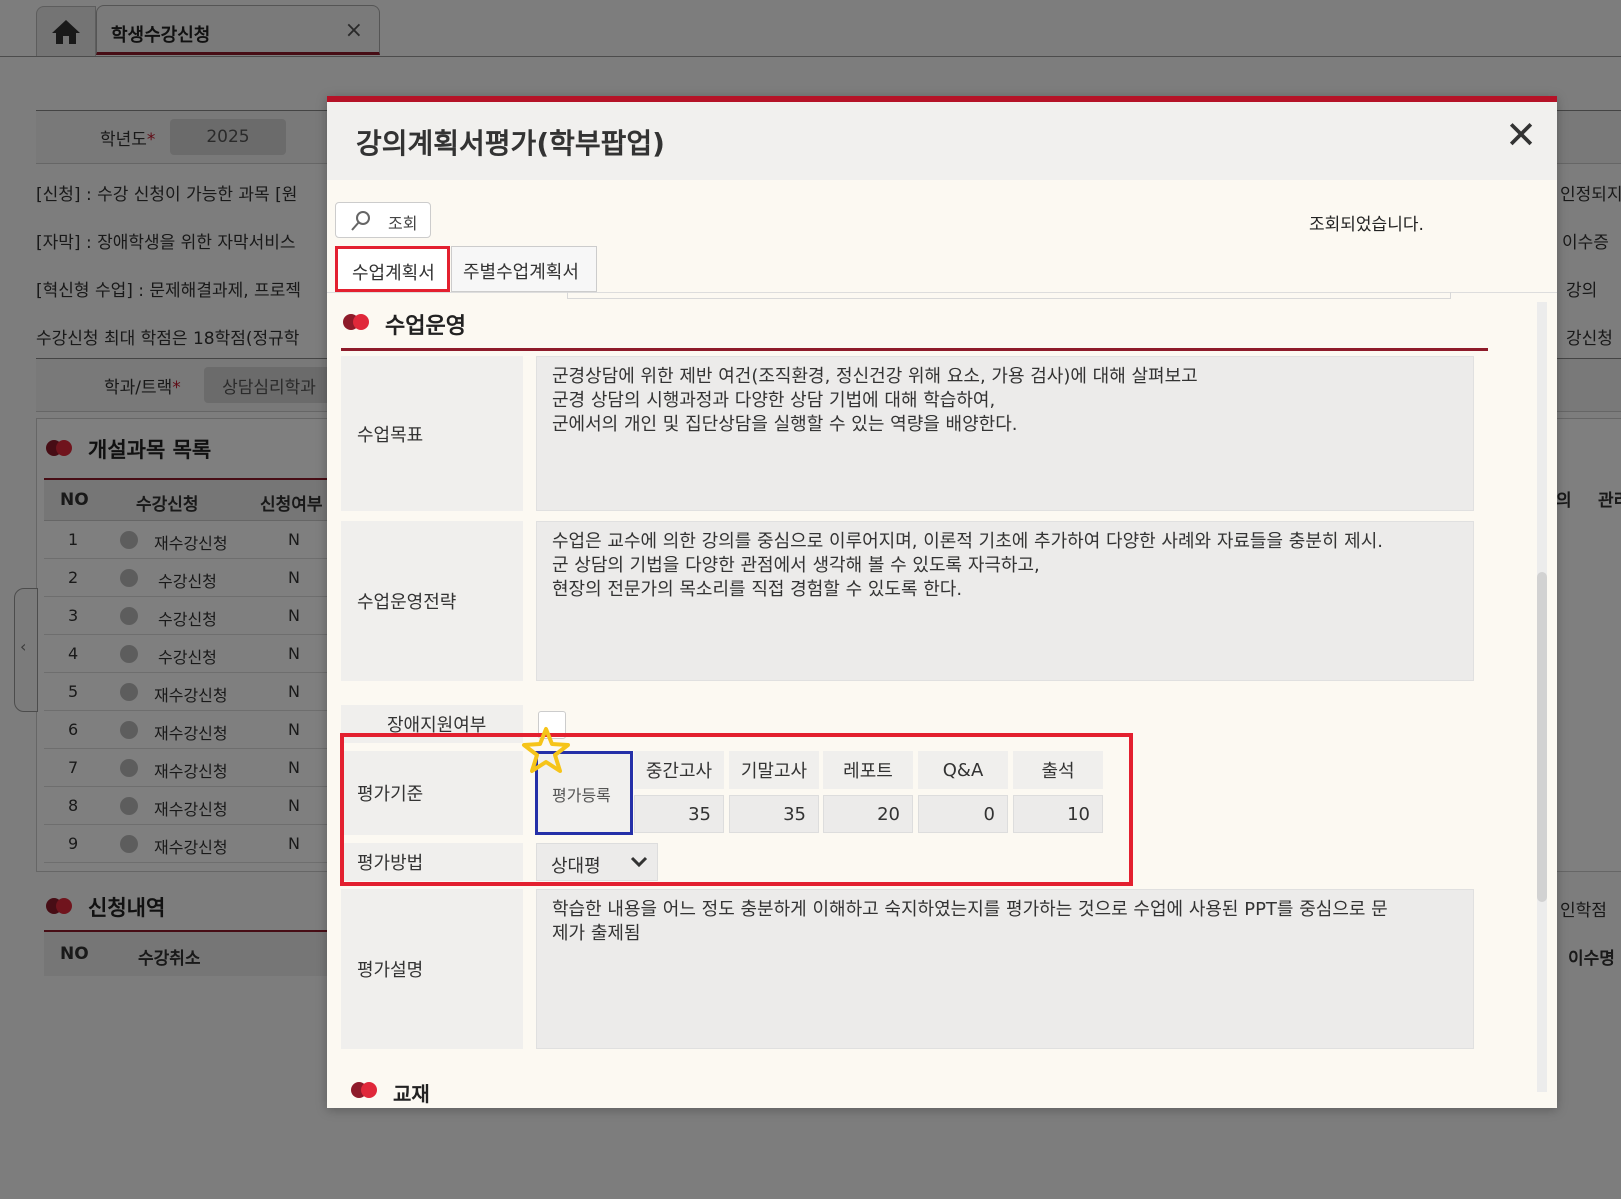 The width and height of the screenshot is (1621, 1199). Describe the element at coordinates (1366, 225) in the screenshot. I see `status-message: 조회되었습니다.` at that location.